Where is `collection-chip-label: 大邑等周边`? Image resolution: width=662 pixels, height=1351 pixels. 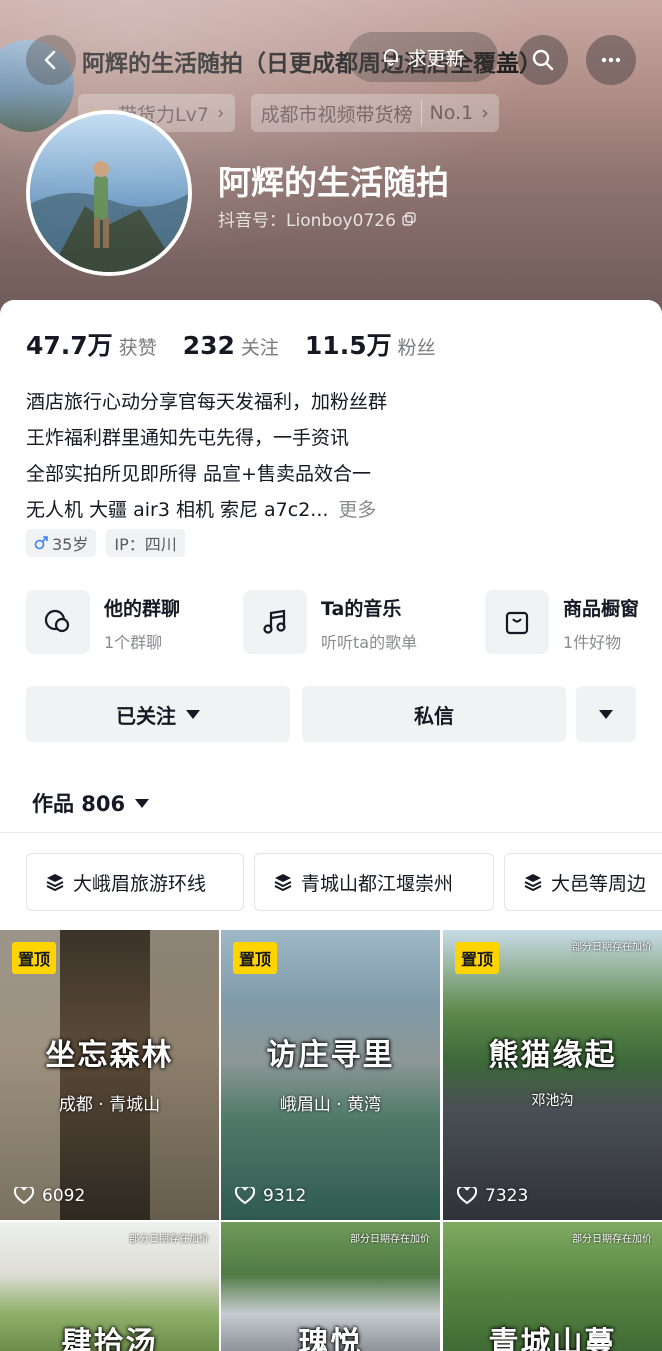 collection-chip-label: 大邑等周边 is located at coordinates (599, 883).